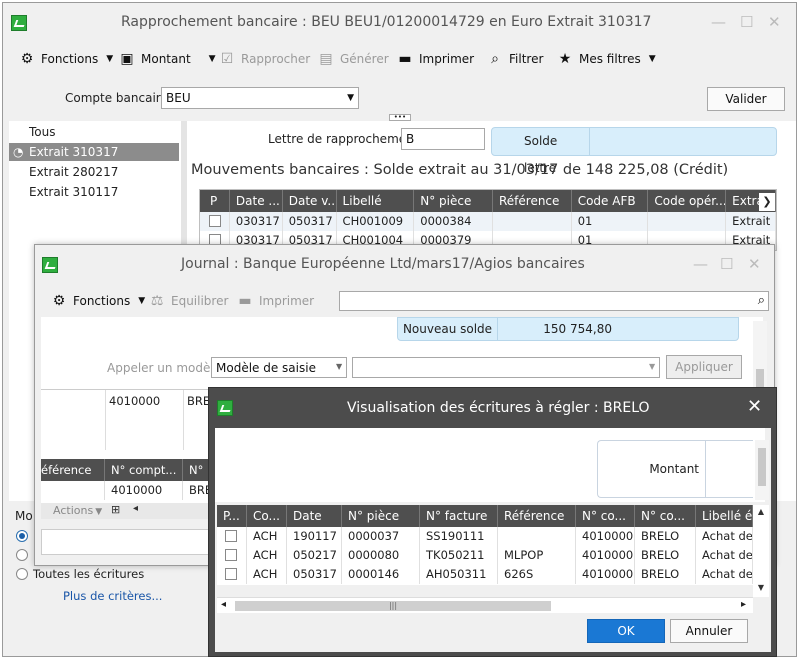 Image resolution: width=799 pixels, height=659 pixels. I want to click on lettre-label: Lettre de rapprochement, so click(343, 139).